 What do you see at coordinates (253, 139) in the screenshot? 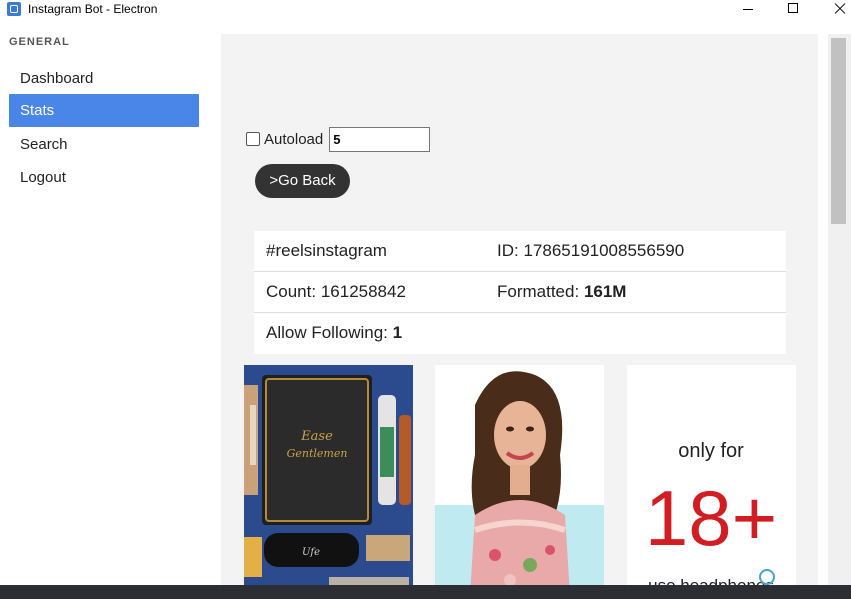
I see `autoload-checkbox` at bounding box center [253, 139].